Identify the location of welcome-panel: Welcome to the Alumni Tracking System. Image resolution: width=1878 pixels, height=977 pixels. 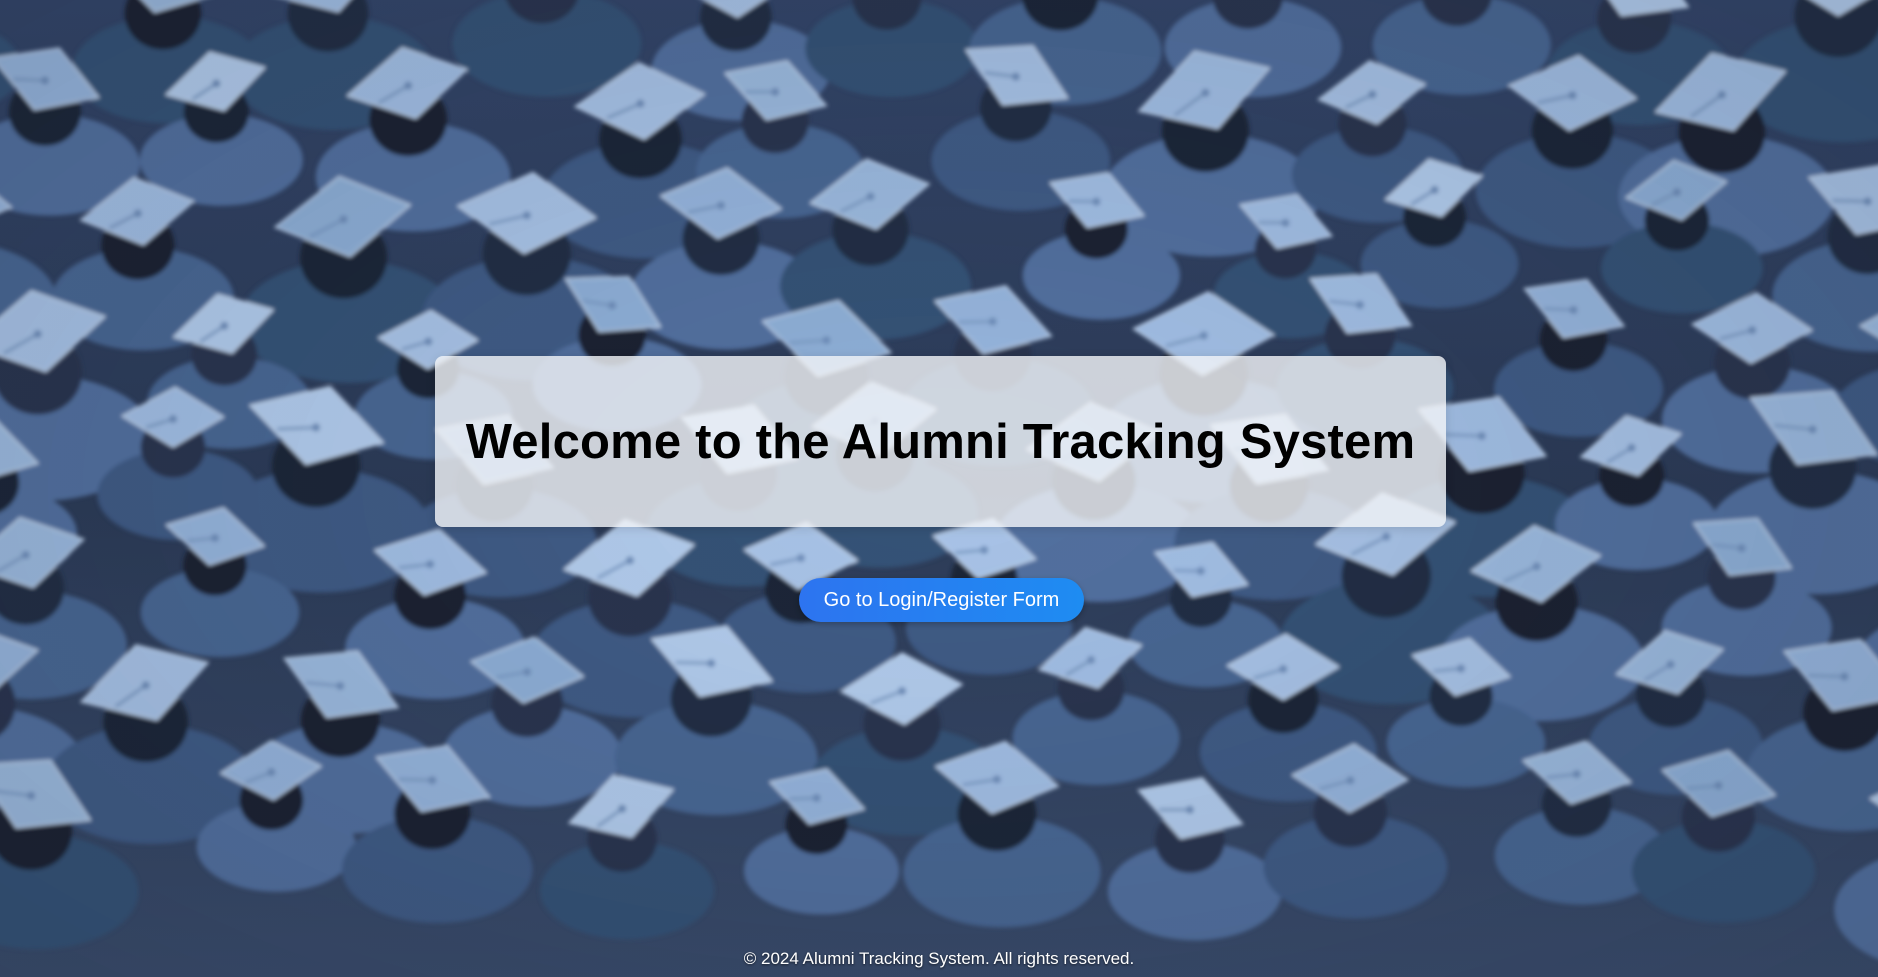
(940, 441).